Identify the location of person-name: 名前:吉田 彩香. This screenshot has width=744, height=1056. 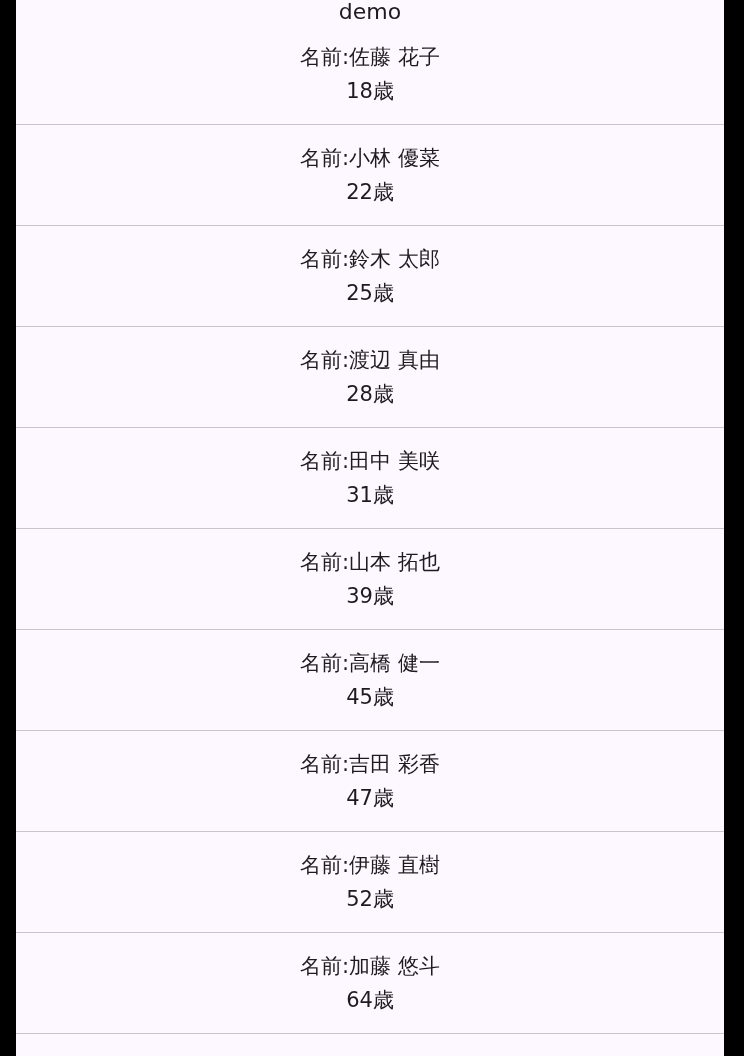
(370, 764).